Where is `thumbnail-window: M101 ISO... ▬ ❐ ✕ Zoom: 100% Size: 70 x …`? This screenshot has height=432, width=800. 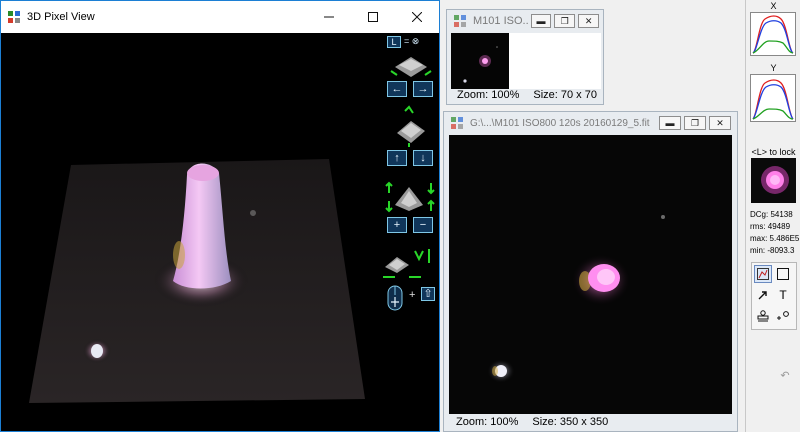
thumbnail-window: M101 ISO... ▬ ❐ ✕ Zoom: 100% Size: 70 x … is located at coordinates (525, 57).